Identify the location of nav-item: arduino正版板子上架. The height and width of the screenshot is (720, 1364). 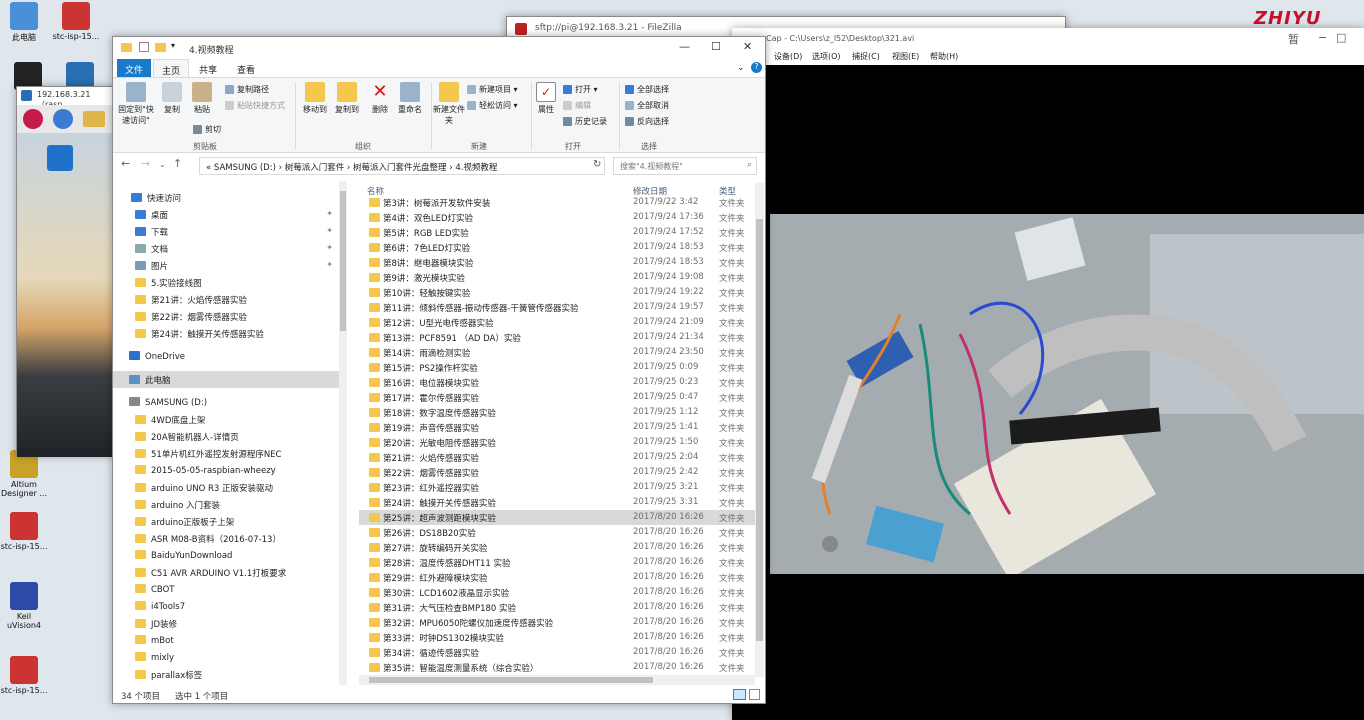
(226, 521).